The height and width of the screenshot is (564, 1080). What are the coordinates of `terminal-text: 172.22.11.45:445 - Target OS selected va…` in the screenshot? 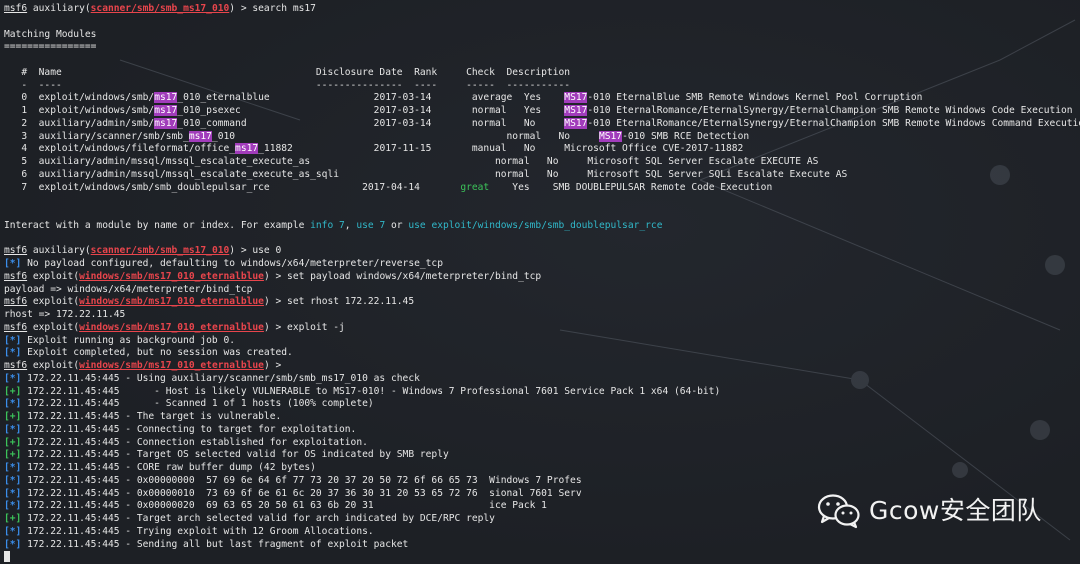 It's located at (235, 455).